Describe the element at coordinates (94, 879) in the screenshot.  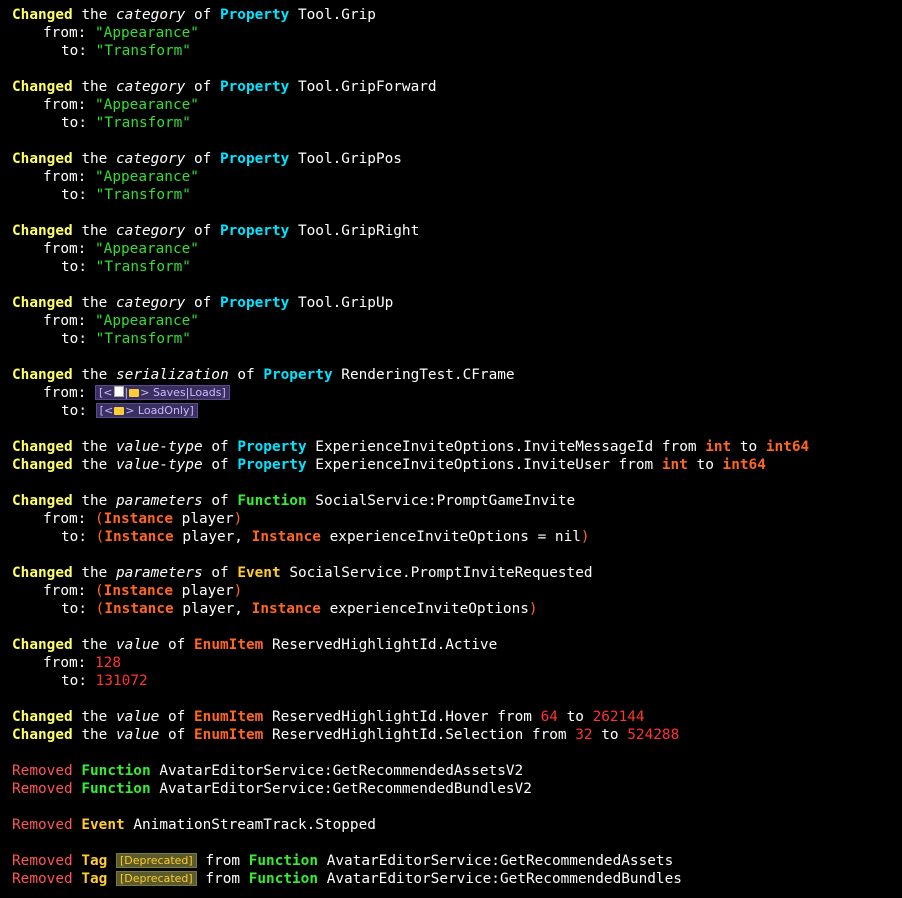
I see `member-kind-tag: Tag` at that location.